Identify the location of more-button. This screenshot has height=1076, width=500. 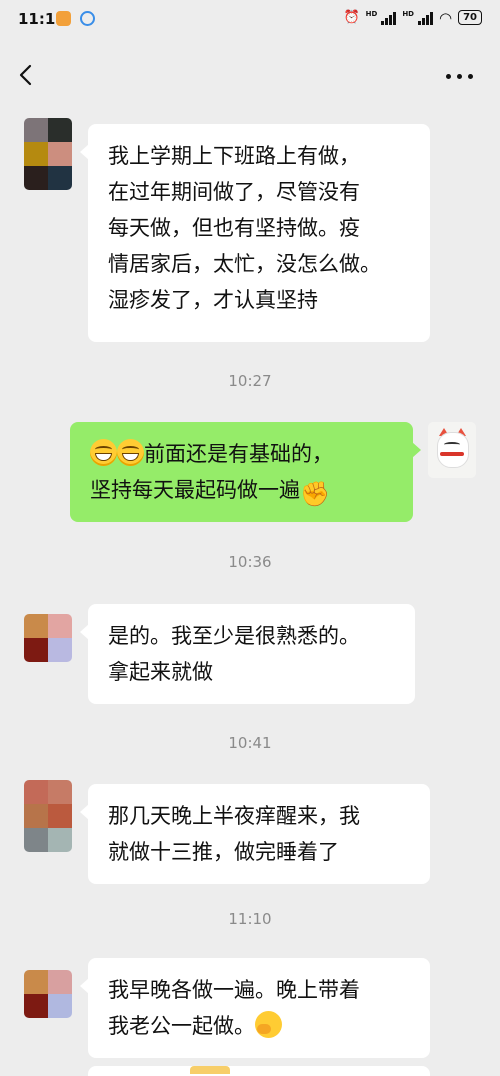
(463, 76).